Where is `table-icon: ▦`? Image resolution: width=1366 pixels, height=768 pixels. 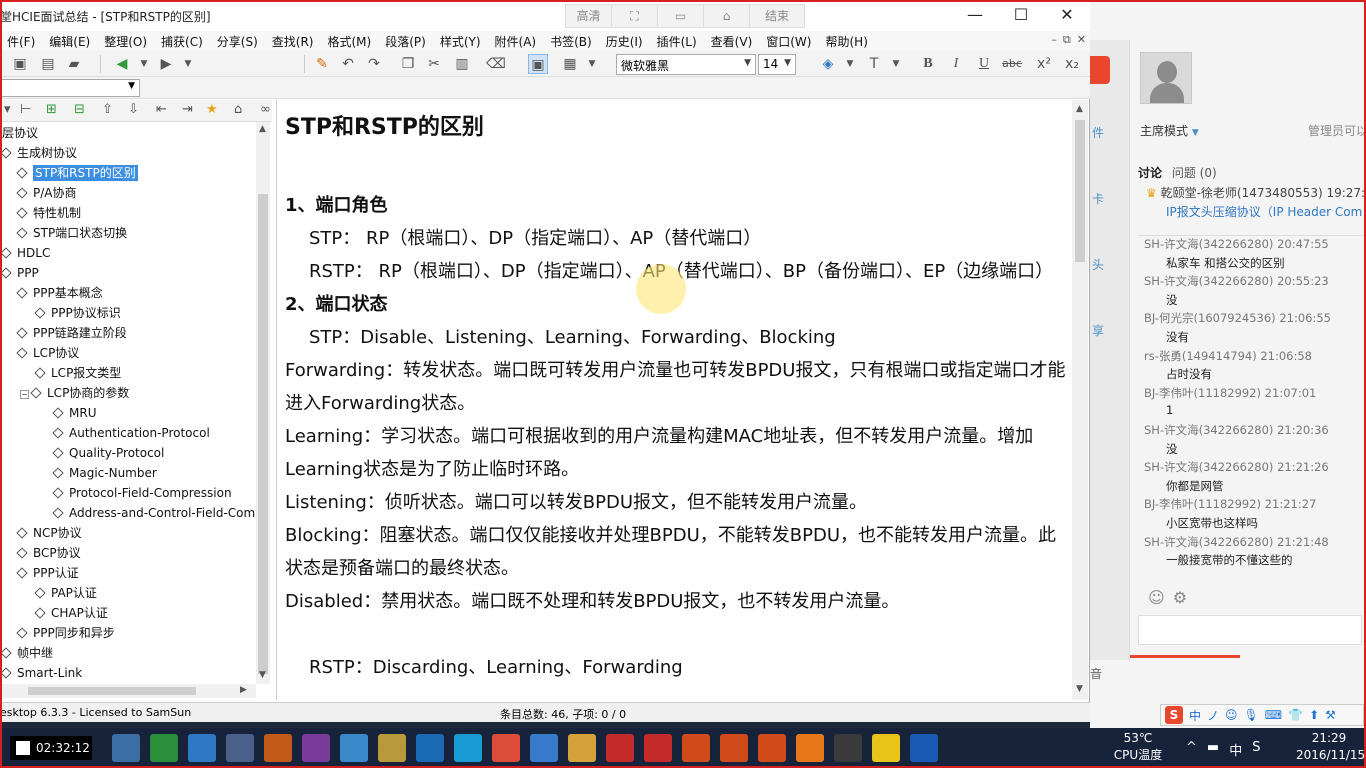
table-icon: ▦ is located at coordinates (570, 64).